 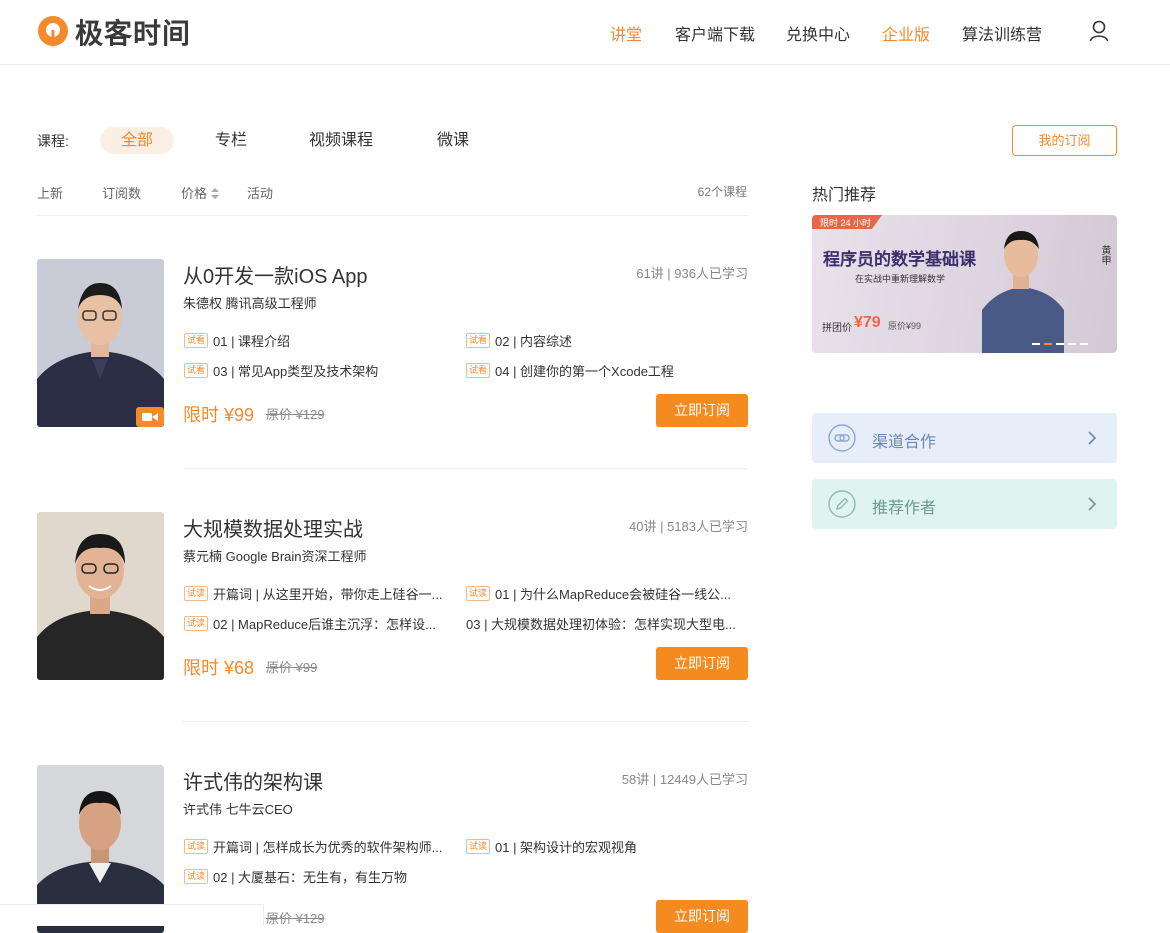 I want to click on my-subscription-button: 我的订阅, so click(x=1064, y=140).